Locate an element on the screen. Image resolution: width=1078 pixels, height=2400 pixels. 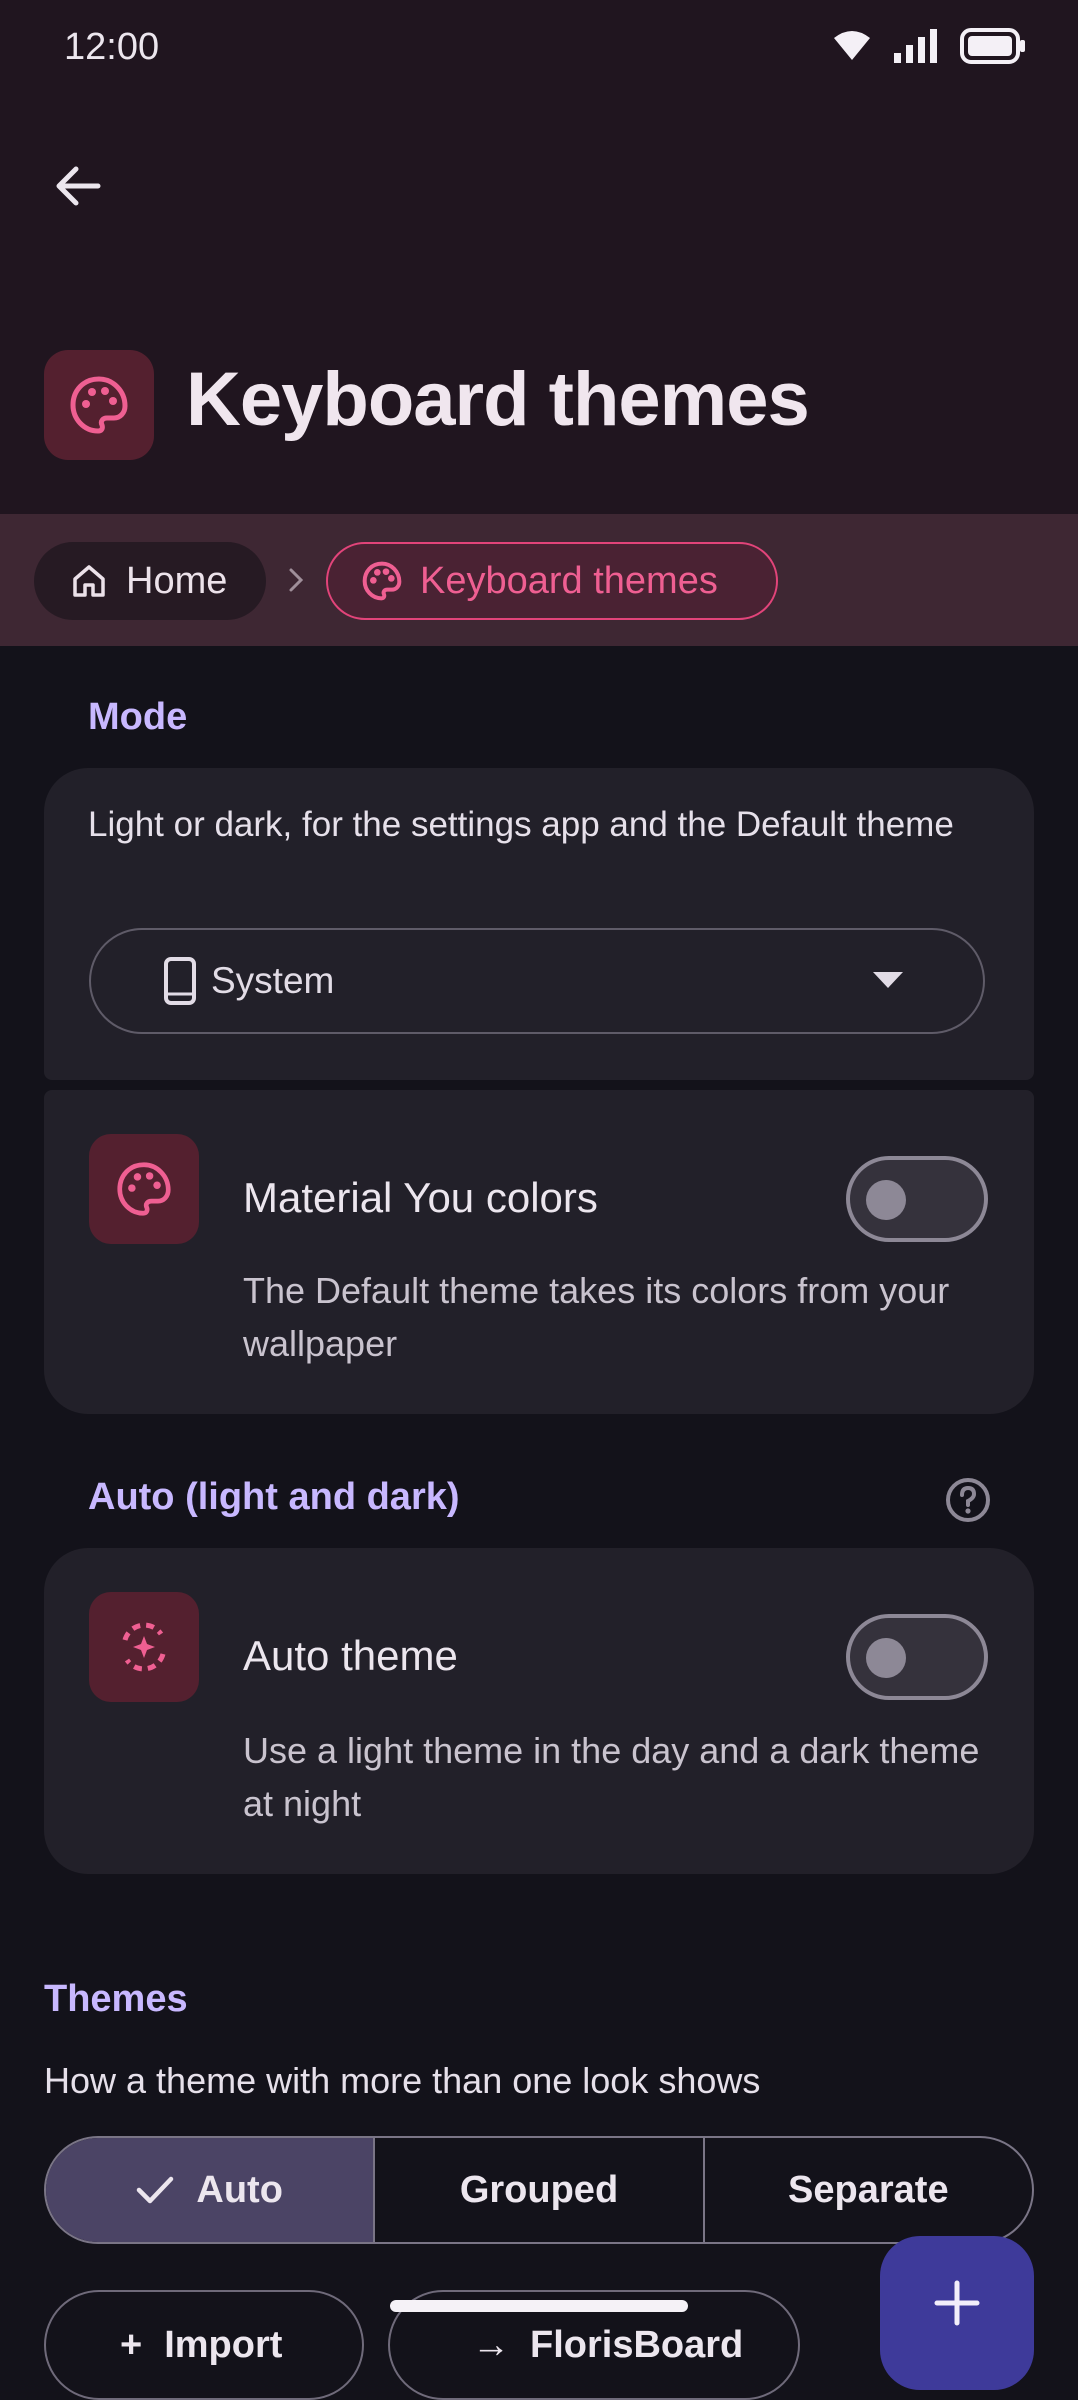
florisboard-label: FlorisBoard is located at coordinates (637, 2344).